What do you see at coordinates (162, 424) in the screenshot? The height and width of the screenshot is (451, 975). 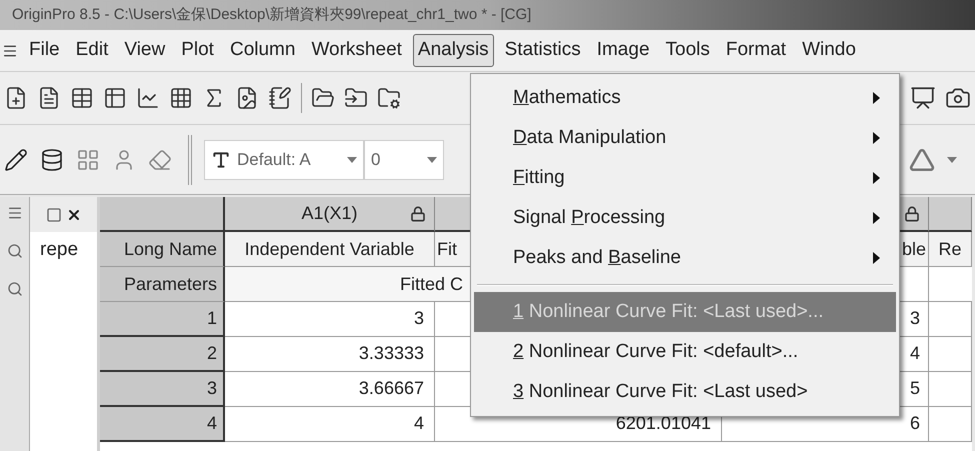 I see `row-label: 4` at bounding box center [162, 424].